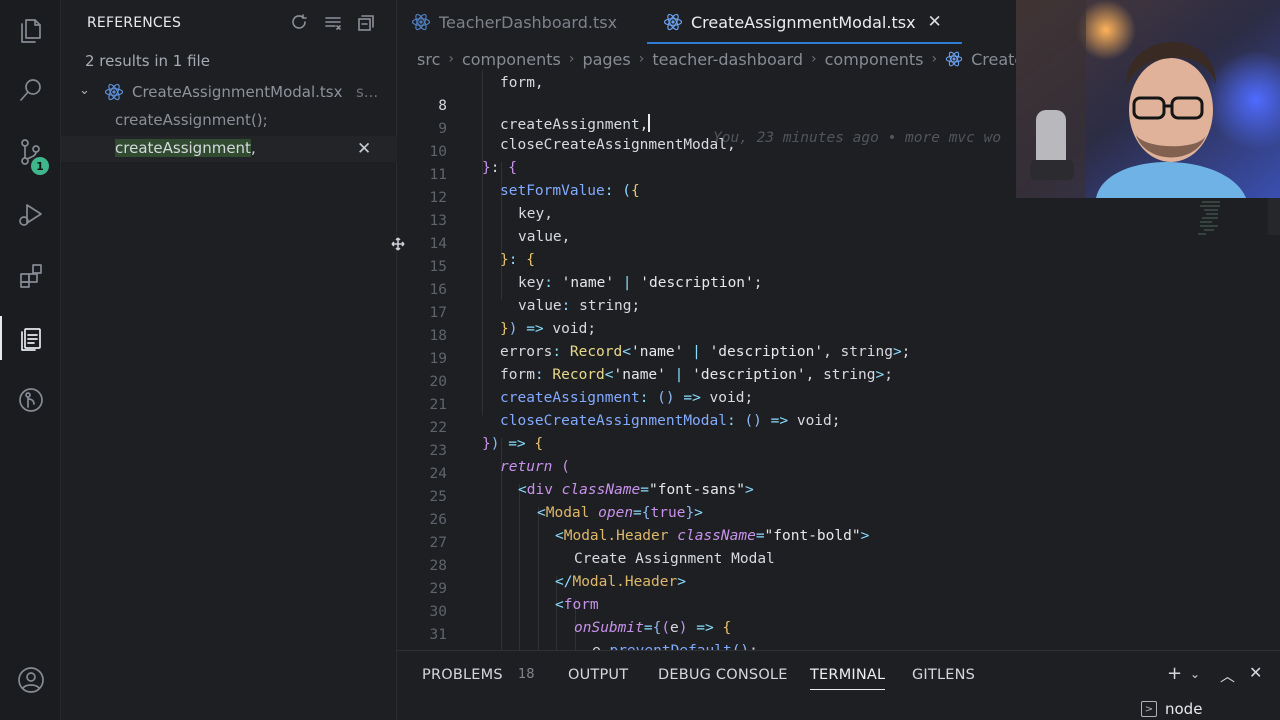  I want to click on tab-label: CreateAssignmentModal.tsx, so click(803, 22).